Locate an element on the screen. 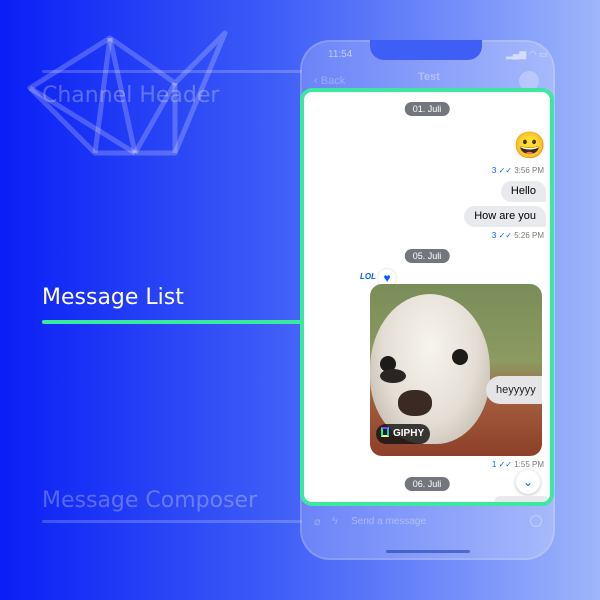 This screenshot has height=600, width=600. message-meta: 3 ✓✓ 3:56 PM is located at coordinates (518, 170).